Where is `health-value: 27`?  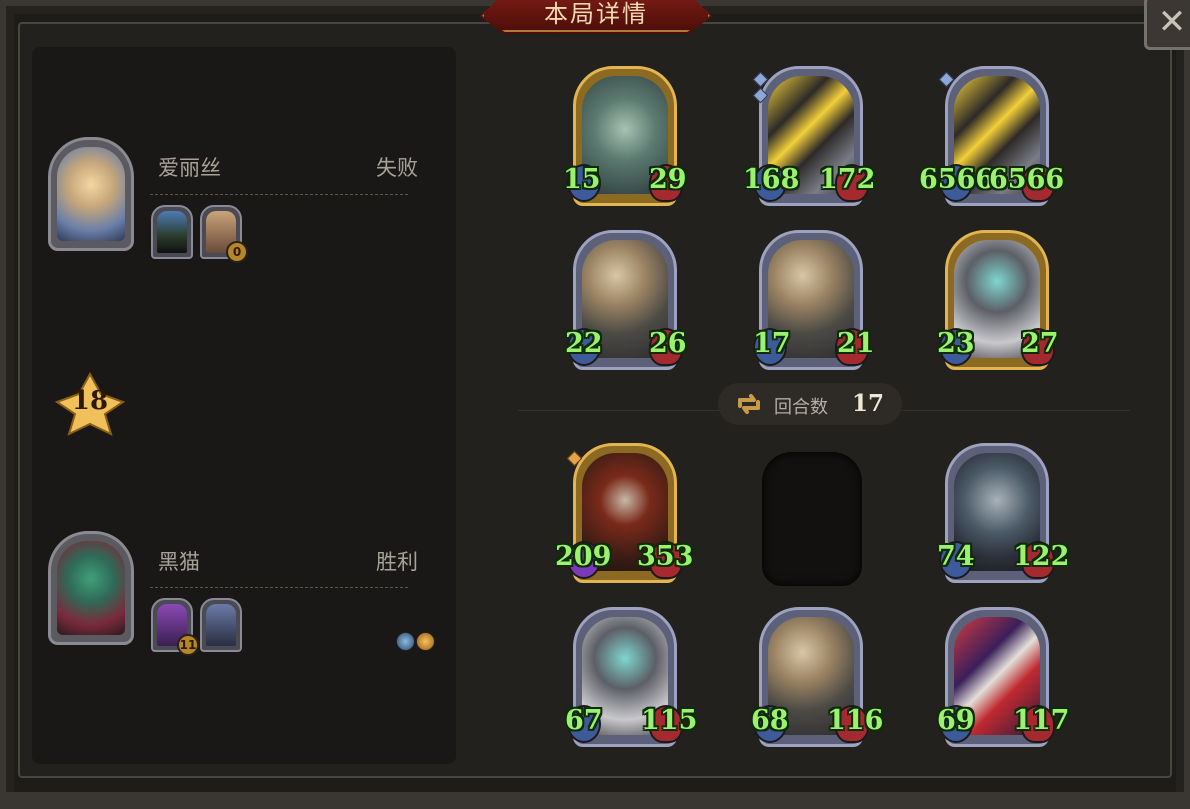 health-value: 27 is located at coordinates (1040, 343).